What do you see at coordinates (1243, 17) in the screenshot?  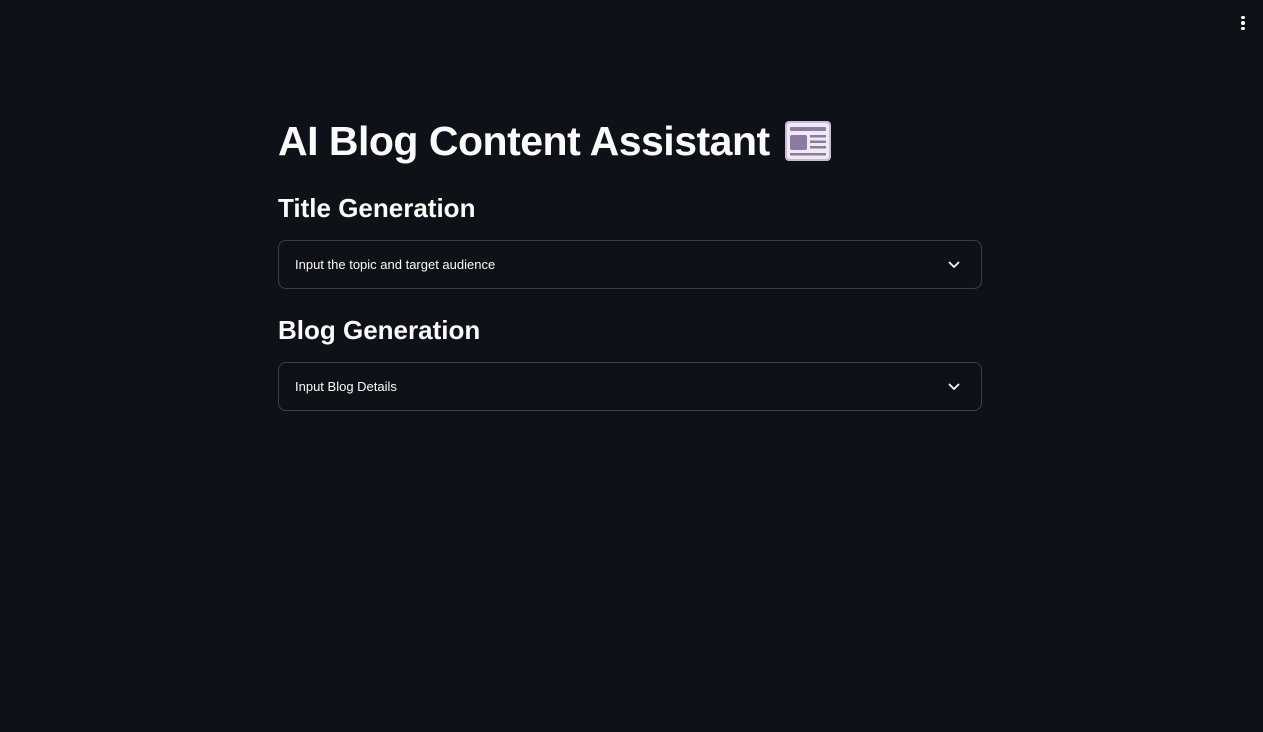 I see `vertical-ellipsis-icon` at bounding box center [1243, 17].